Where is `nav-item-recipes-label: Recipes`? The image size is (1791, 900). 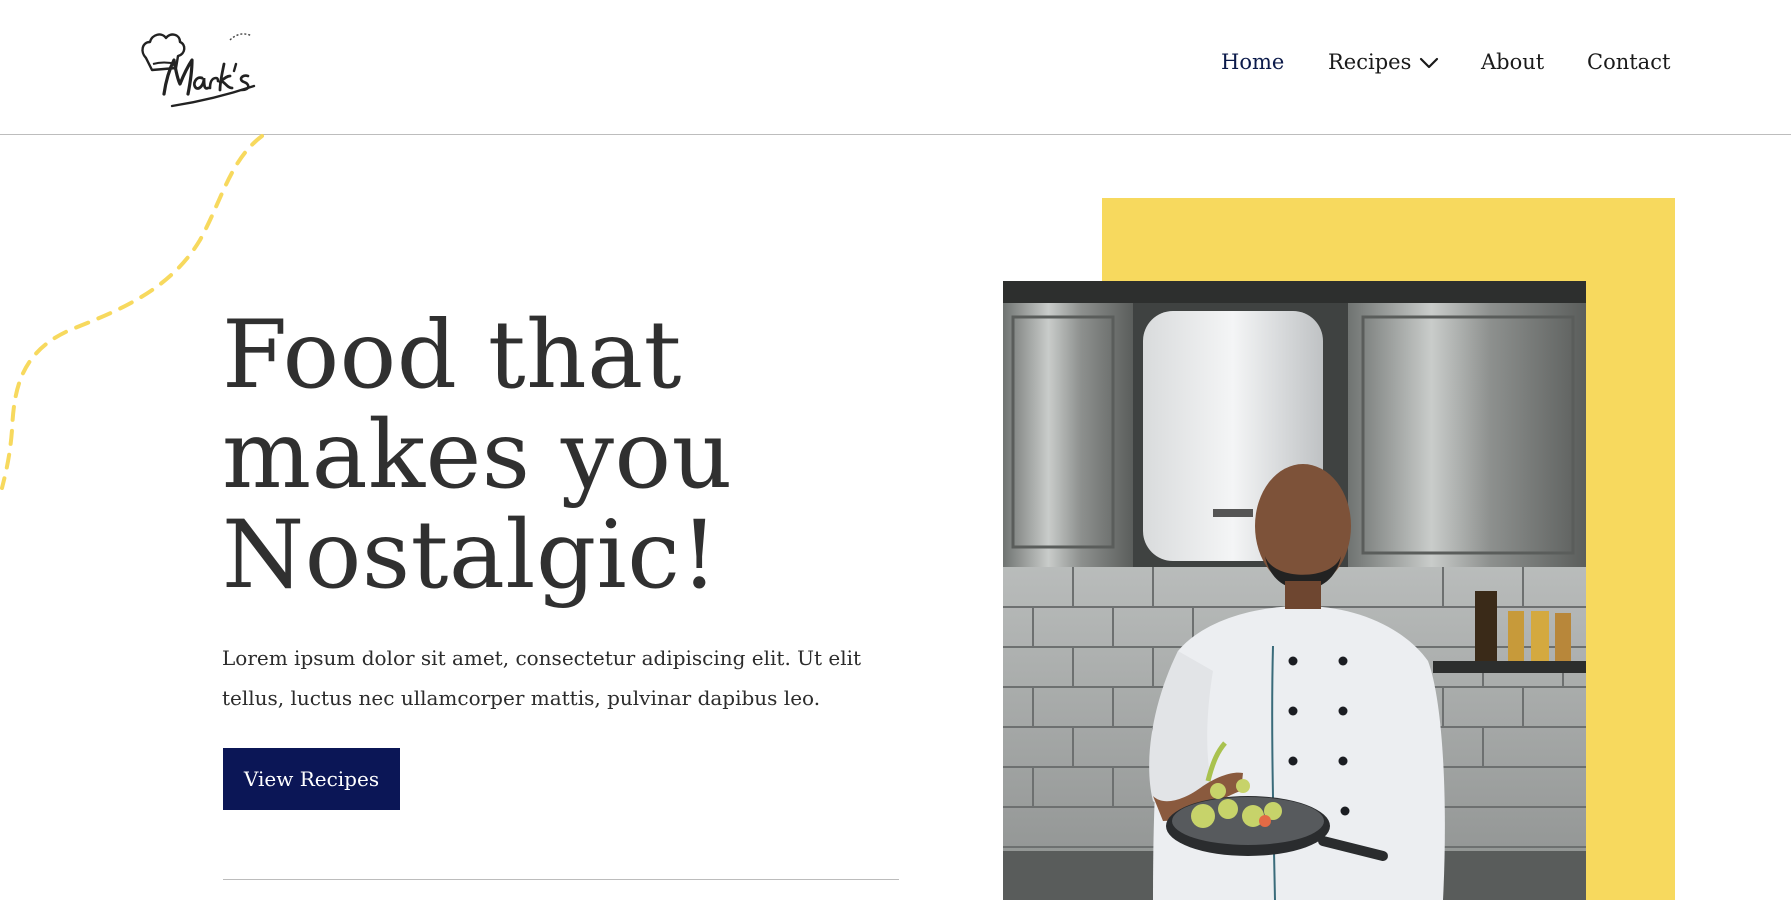
nav-item-recipes-label: Recipes is located at coordinates (1370, 62).